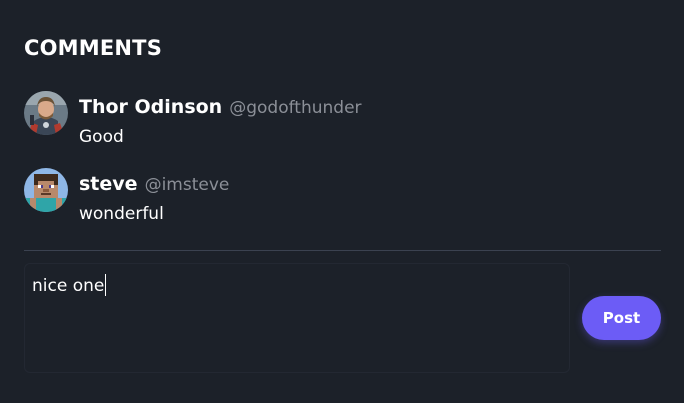  Describe the element at coordinates (187, 185) in the screenshot. I see `author-handle: @imsteve` at that location.